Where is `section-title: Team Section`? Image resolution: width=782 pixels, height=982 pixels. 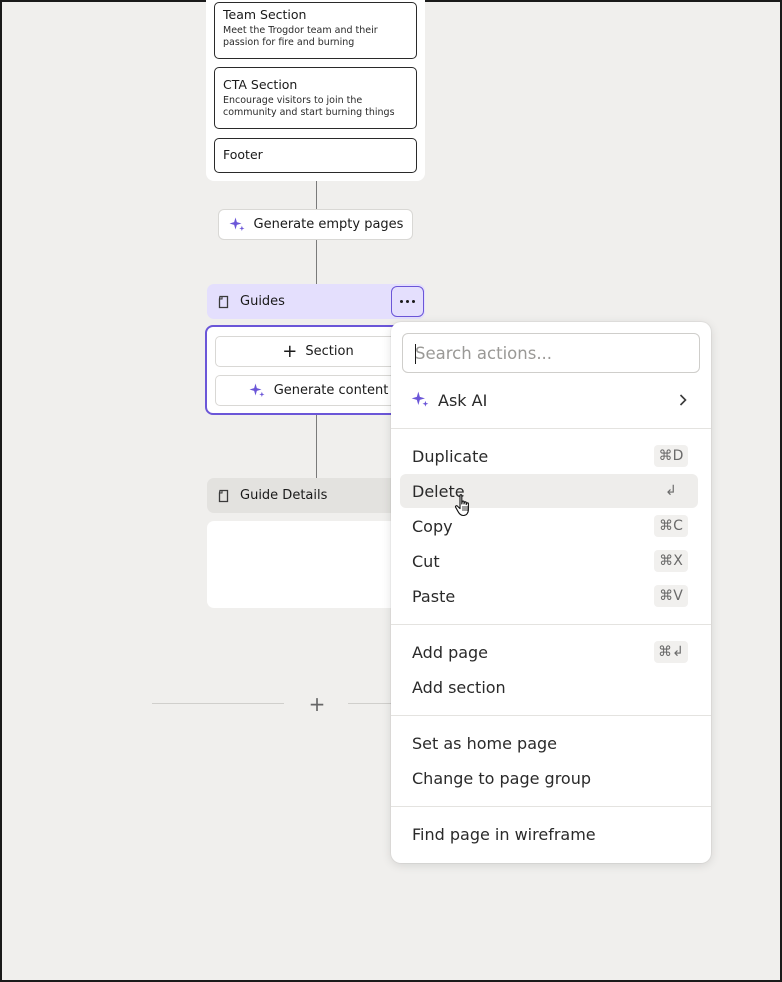
section-title: Team Section is located at coordinates (265, 14).